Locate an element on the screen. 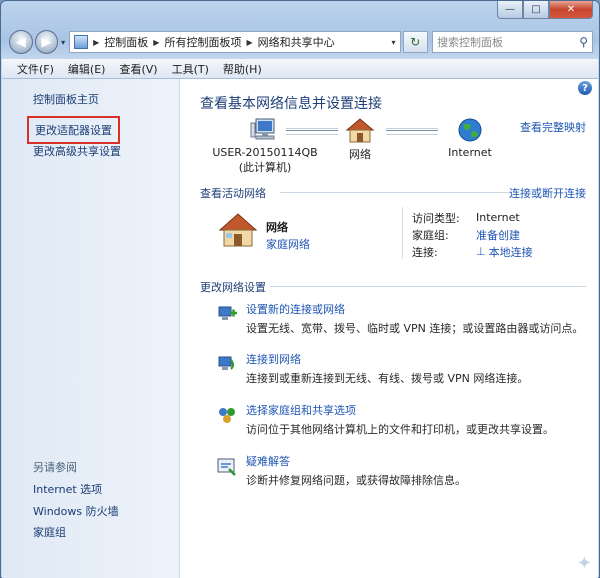 The width and height of the screenshot is (600, 578). back-button: ◀ is located at coordinates (21, 42).